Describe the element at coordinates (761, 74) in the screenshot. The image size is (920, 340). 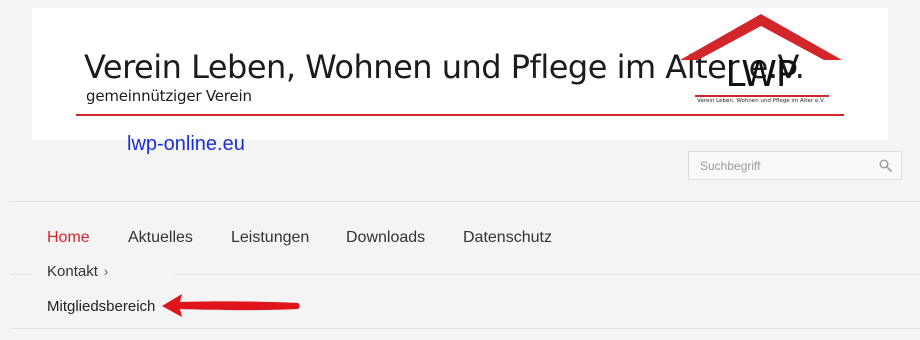
I see `logo-letters: LWP` at that location.